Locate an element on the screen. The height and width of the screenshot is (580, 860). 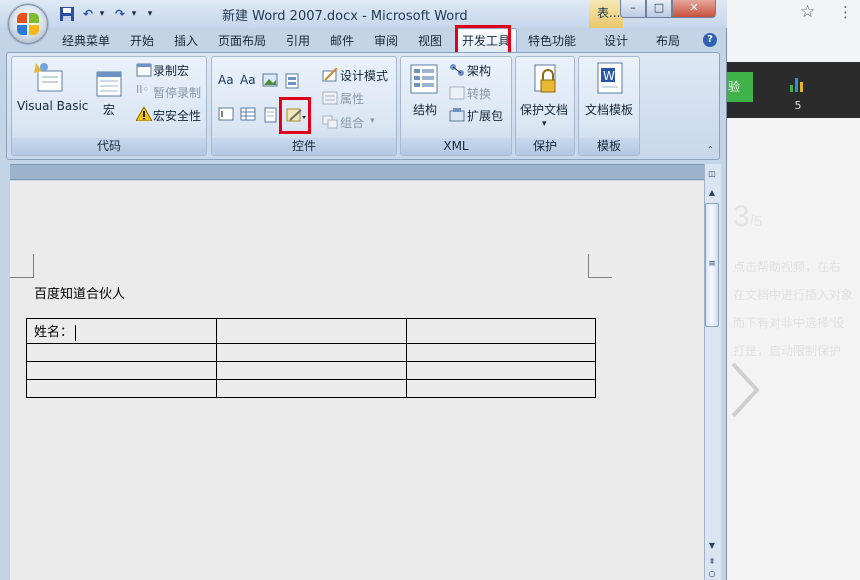
group-protect: 保护文档 ▾ 保护 is located at coordinates (545, 106).